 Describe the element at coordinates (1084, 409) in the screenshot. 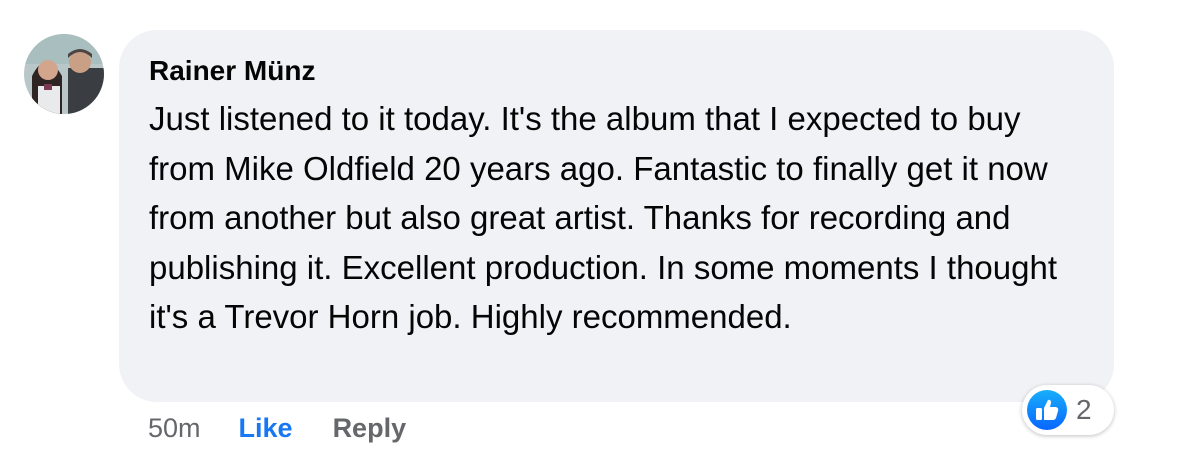

I see `reaction-count: 2` at that location.